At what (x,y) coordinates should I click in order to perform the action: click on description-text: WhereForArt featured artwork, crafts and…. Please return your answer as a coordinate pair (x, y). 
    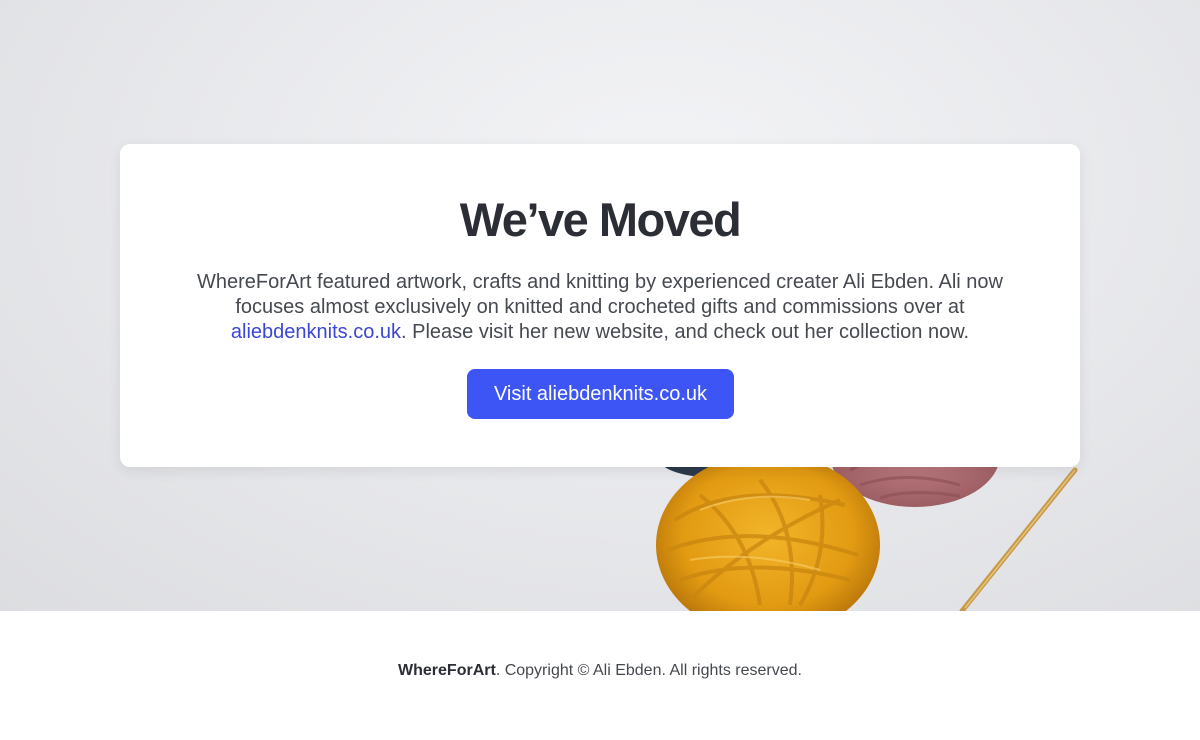
    Looking at the image, I should click on (600, 294).